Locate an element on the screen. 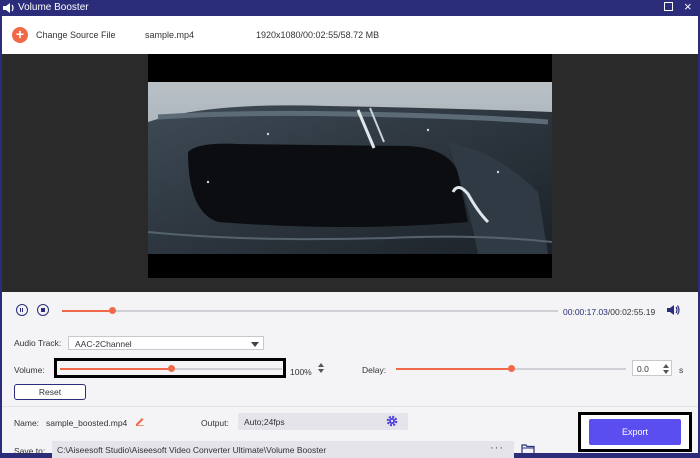 The height and width of the screenshot is (458, 700). audio-track-value: AAC-2Channel is located at coordinates (103, 344).